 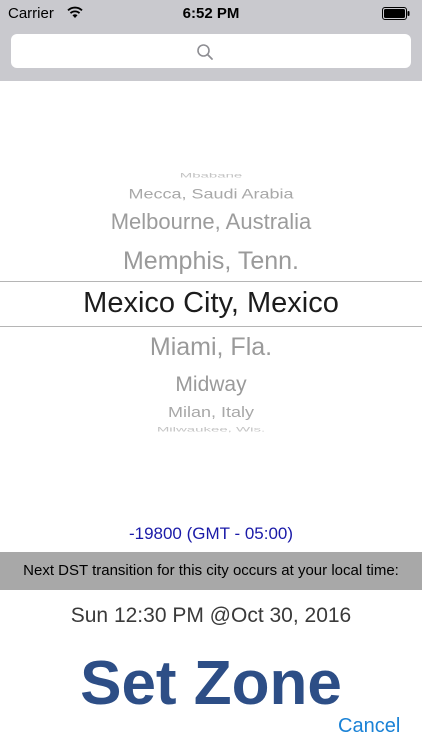 What do you see at coordinates (211, 347) in the screenshot?
I see `picker-item: Miami, Fla.` at bounding box center [211, 347].